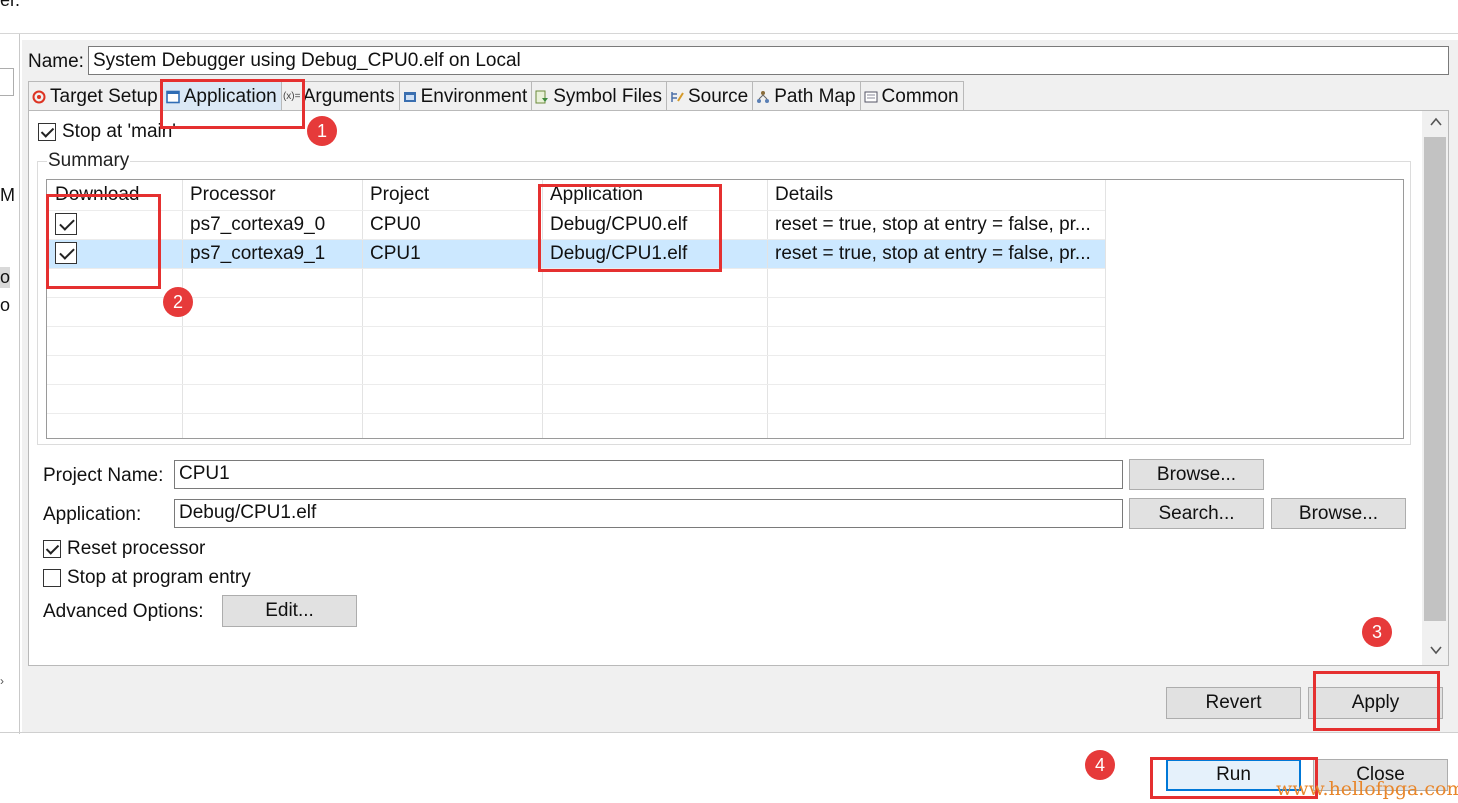  I want to click on name-label: Name:, so click(56, 61).